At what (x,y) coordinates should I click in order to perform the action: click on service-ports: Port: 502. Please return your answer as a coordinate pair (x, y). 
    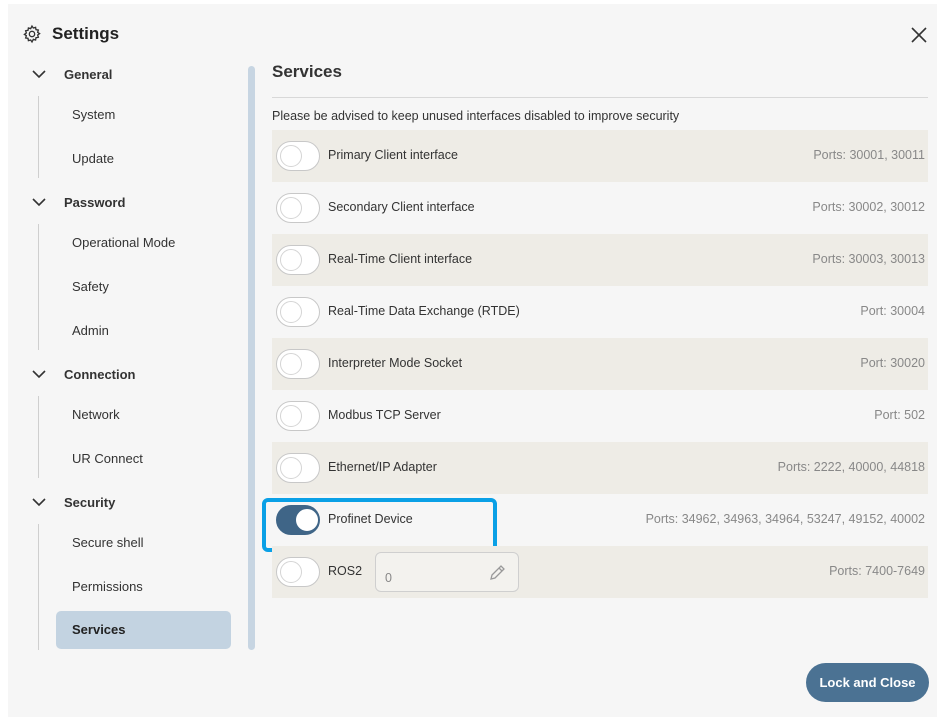
    Looking at the image, I should click on (899, 415).